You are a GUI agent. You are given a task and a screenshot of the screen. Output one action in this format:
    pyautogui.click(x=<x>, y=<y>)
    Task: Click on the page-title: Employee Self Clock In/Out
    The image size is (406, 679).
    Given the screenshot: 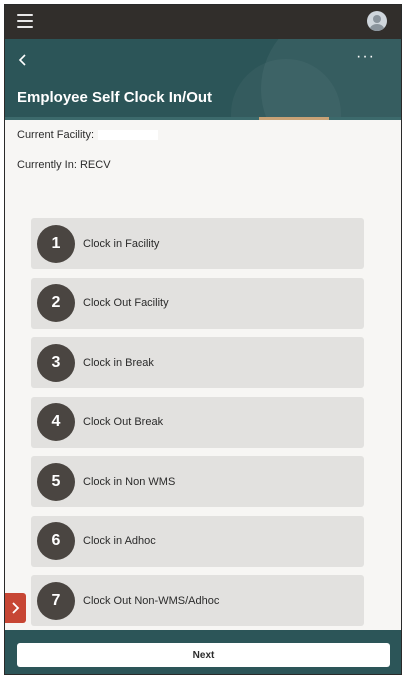 What is the action you would take?
    pyautogui.click(x=115, y=97)
    